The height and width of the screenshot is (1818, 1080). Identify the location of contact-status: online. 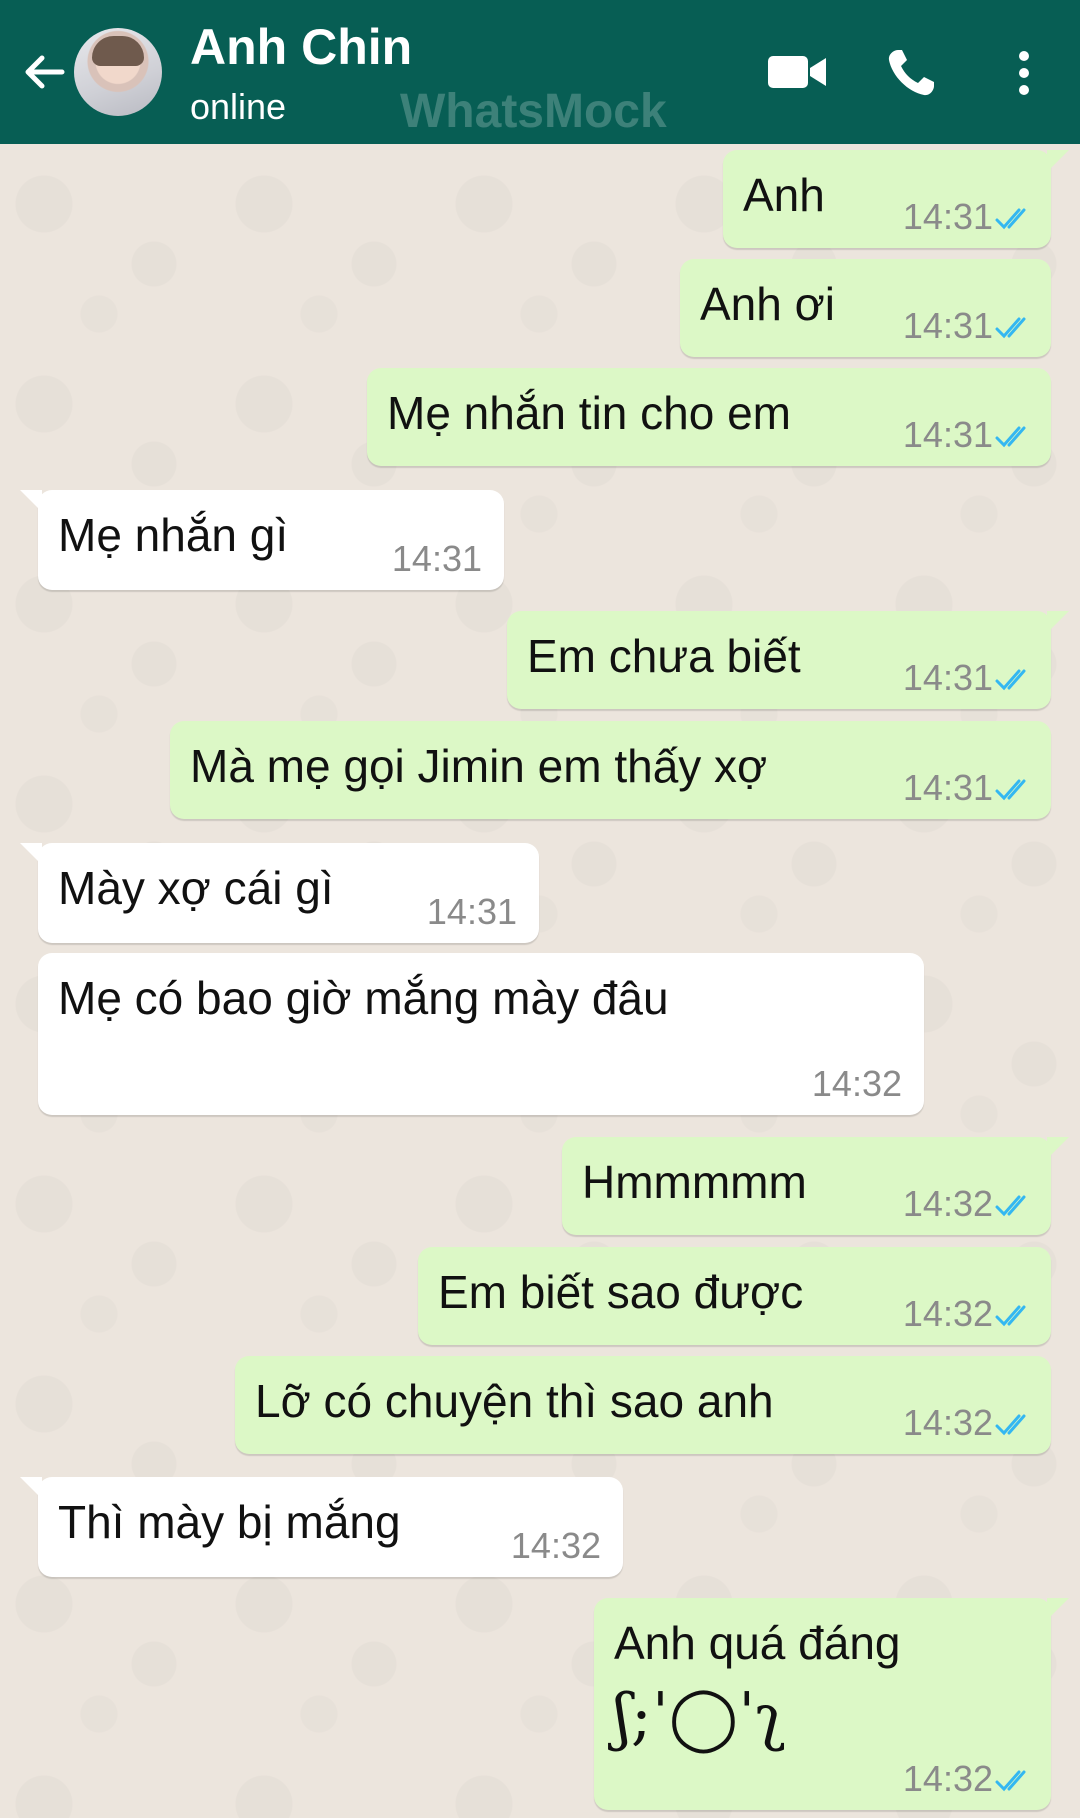
(238, 106).